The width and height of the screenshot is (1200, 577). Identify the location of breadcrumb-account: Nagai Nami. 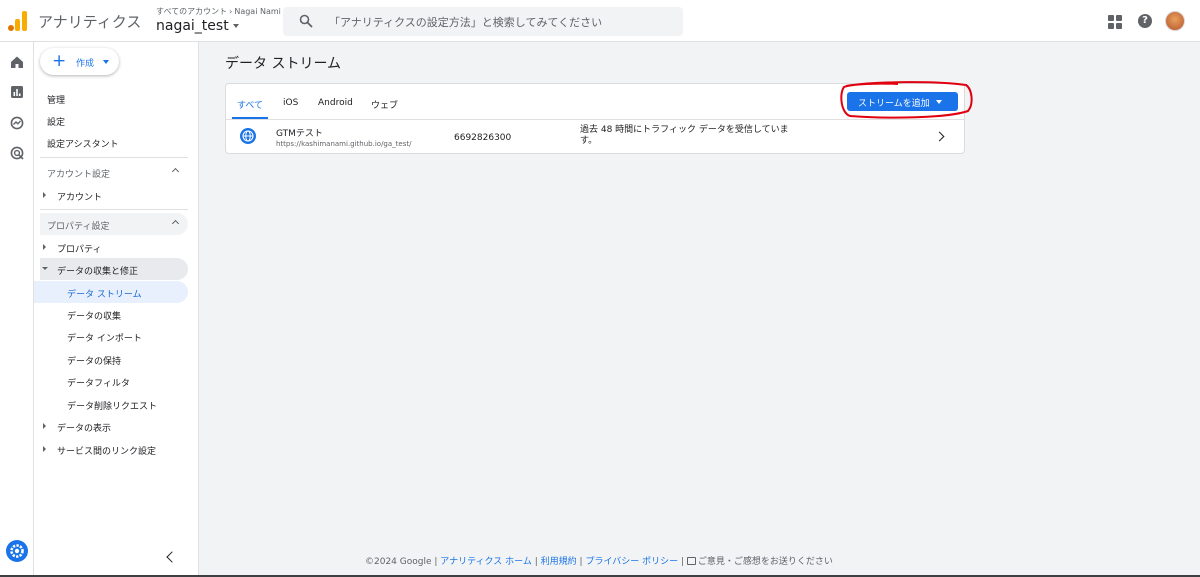
(257, 11).